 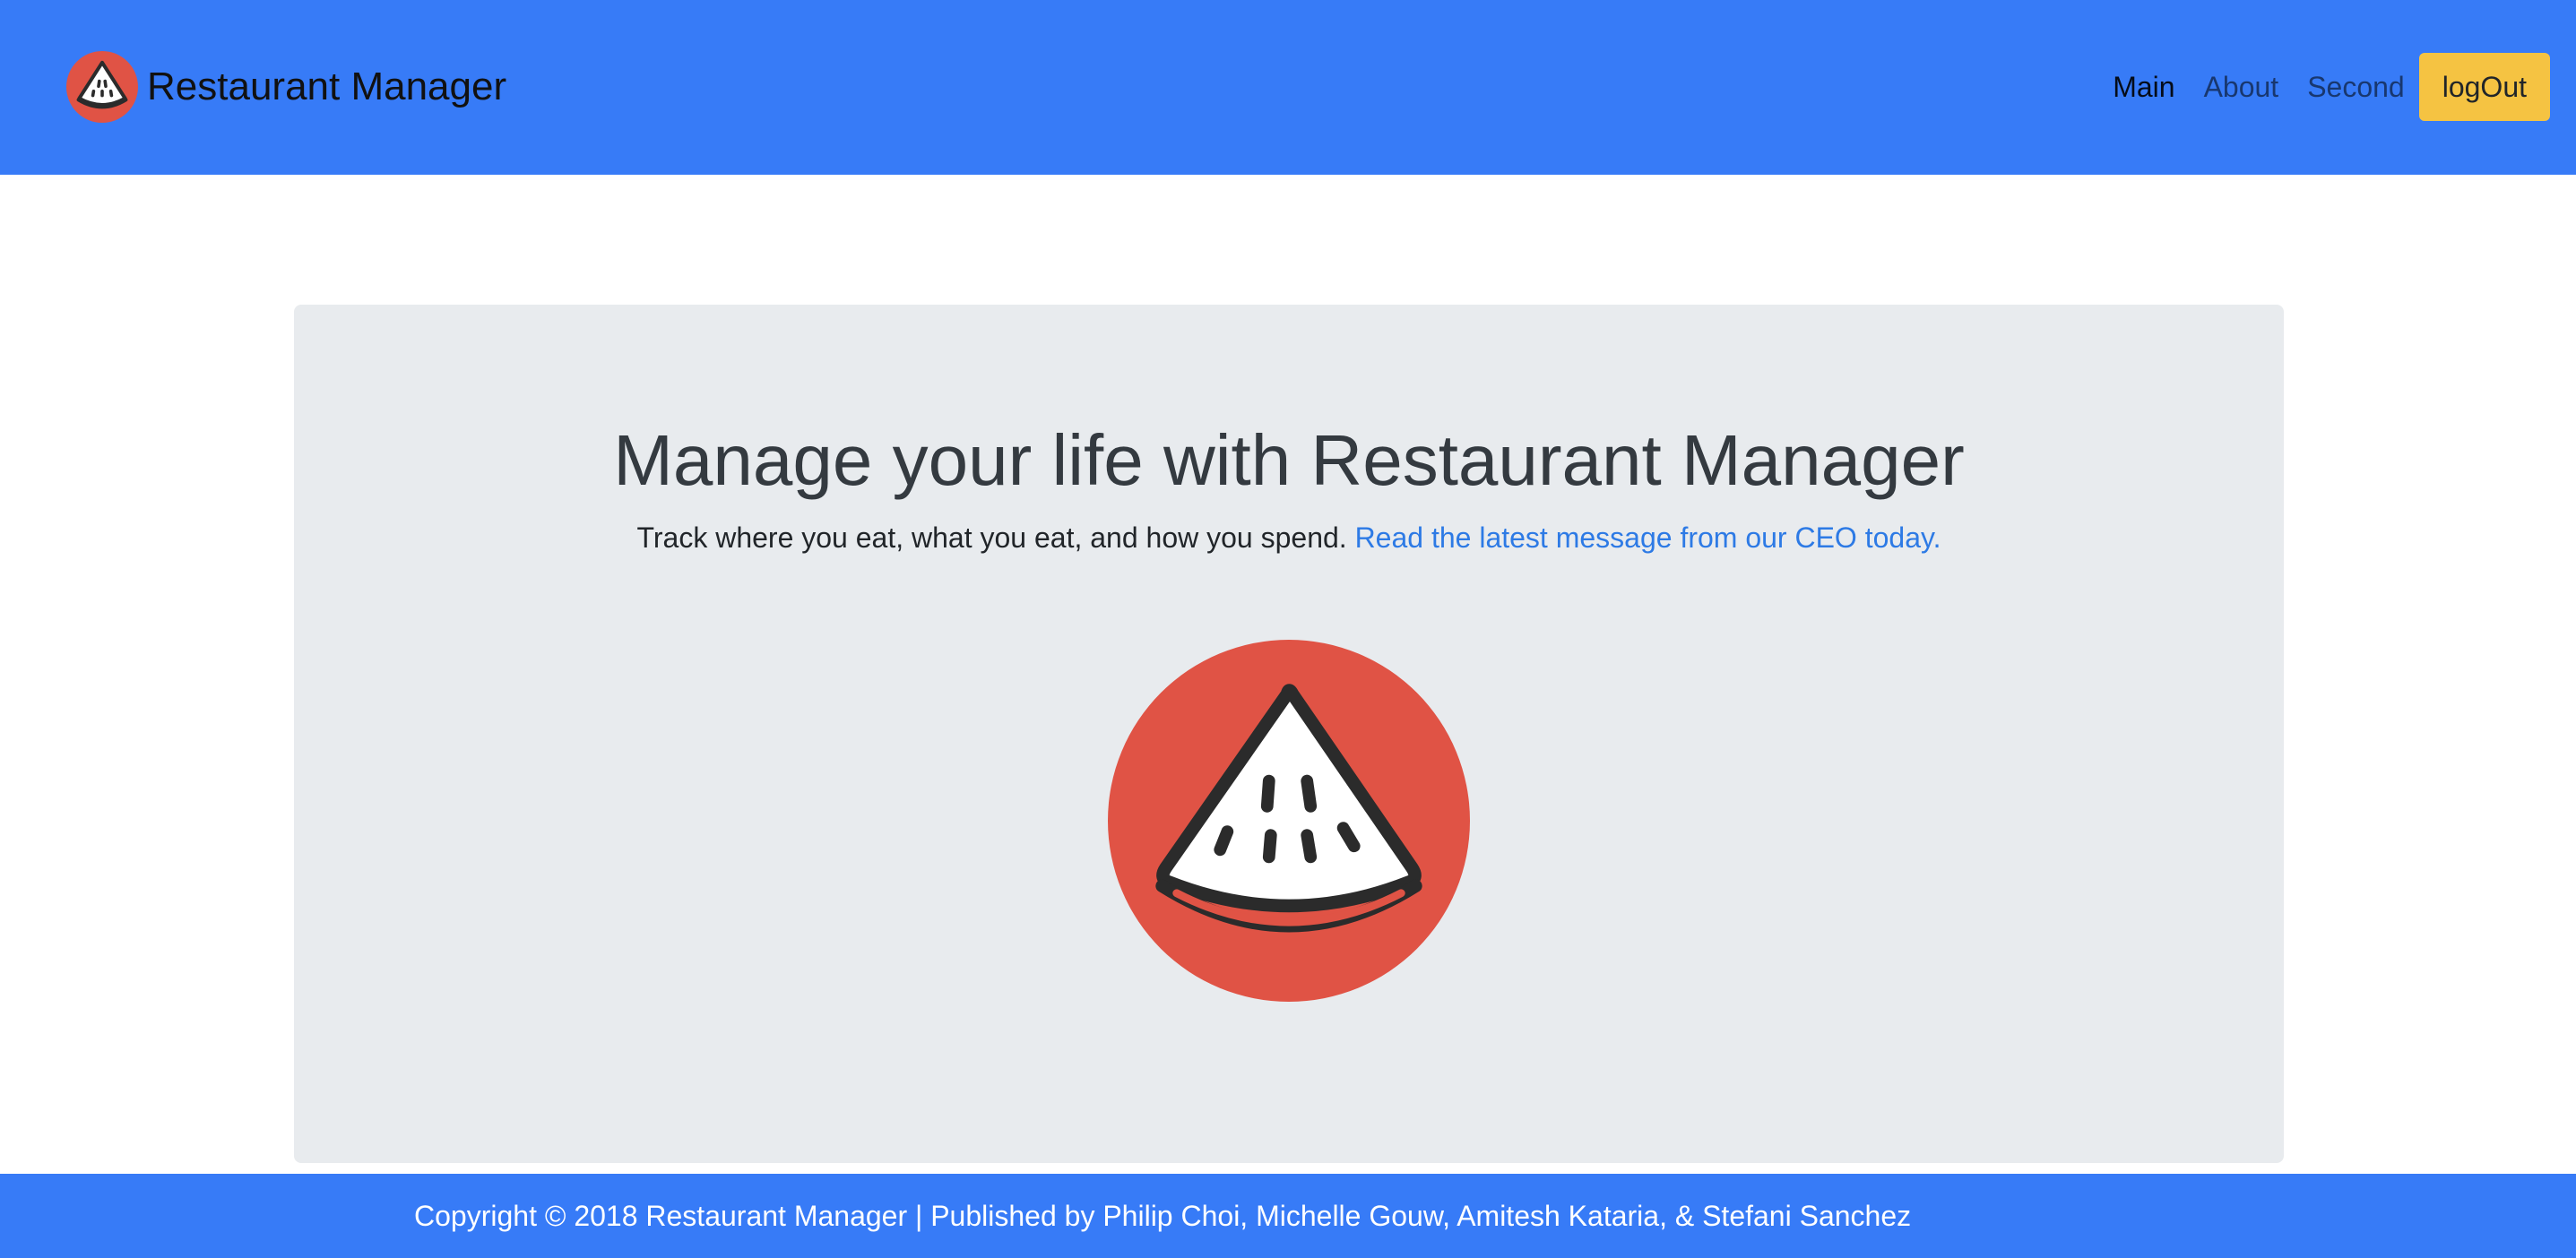 I want to click on nav-link-about: About, so click(x=2242, y=87).